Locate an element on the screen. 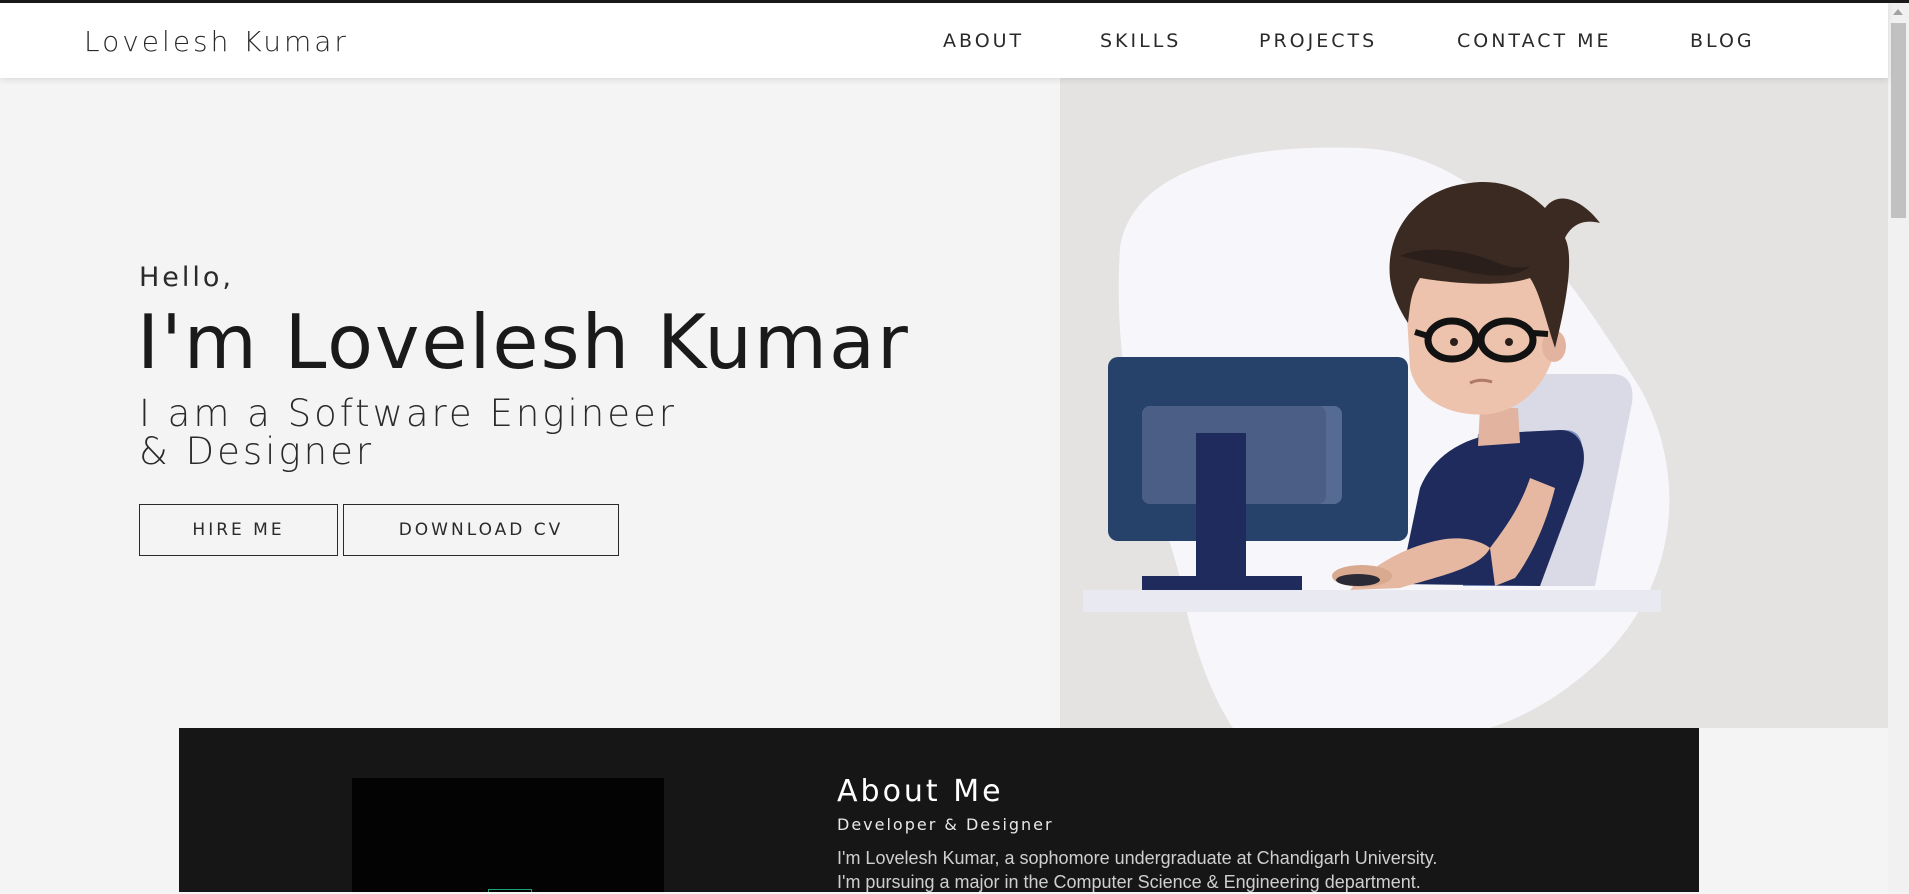  hero-tagline-line2: & Designer is located at coordinates (257, 451).